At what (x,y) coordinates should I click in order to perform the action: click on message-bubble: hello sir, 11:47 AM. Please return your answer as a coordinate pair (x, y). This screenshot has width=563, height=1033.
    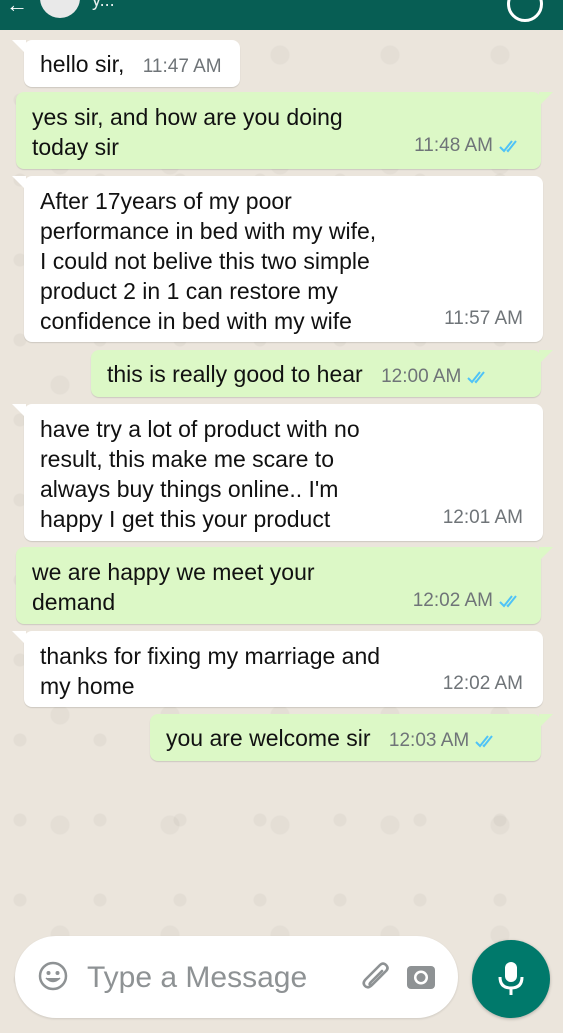
    Looking at the image, I should click on (126, 63).